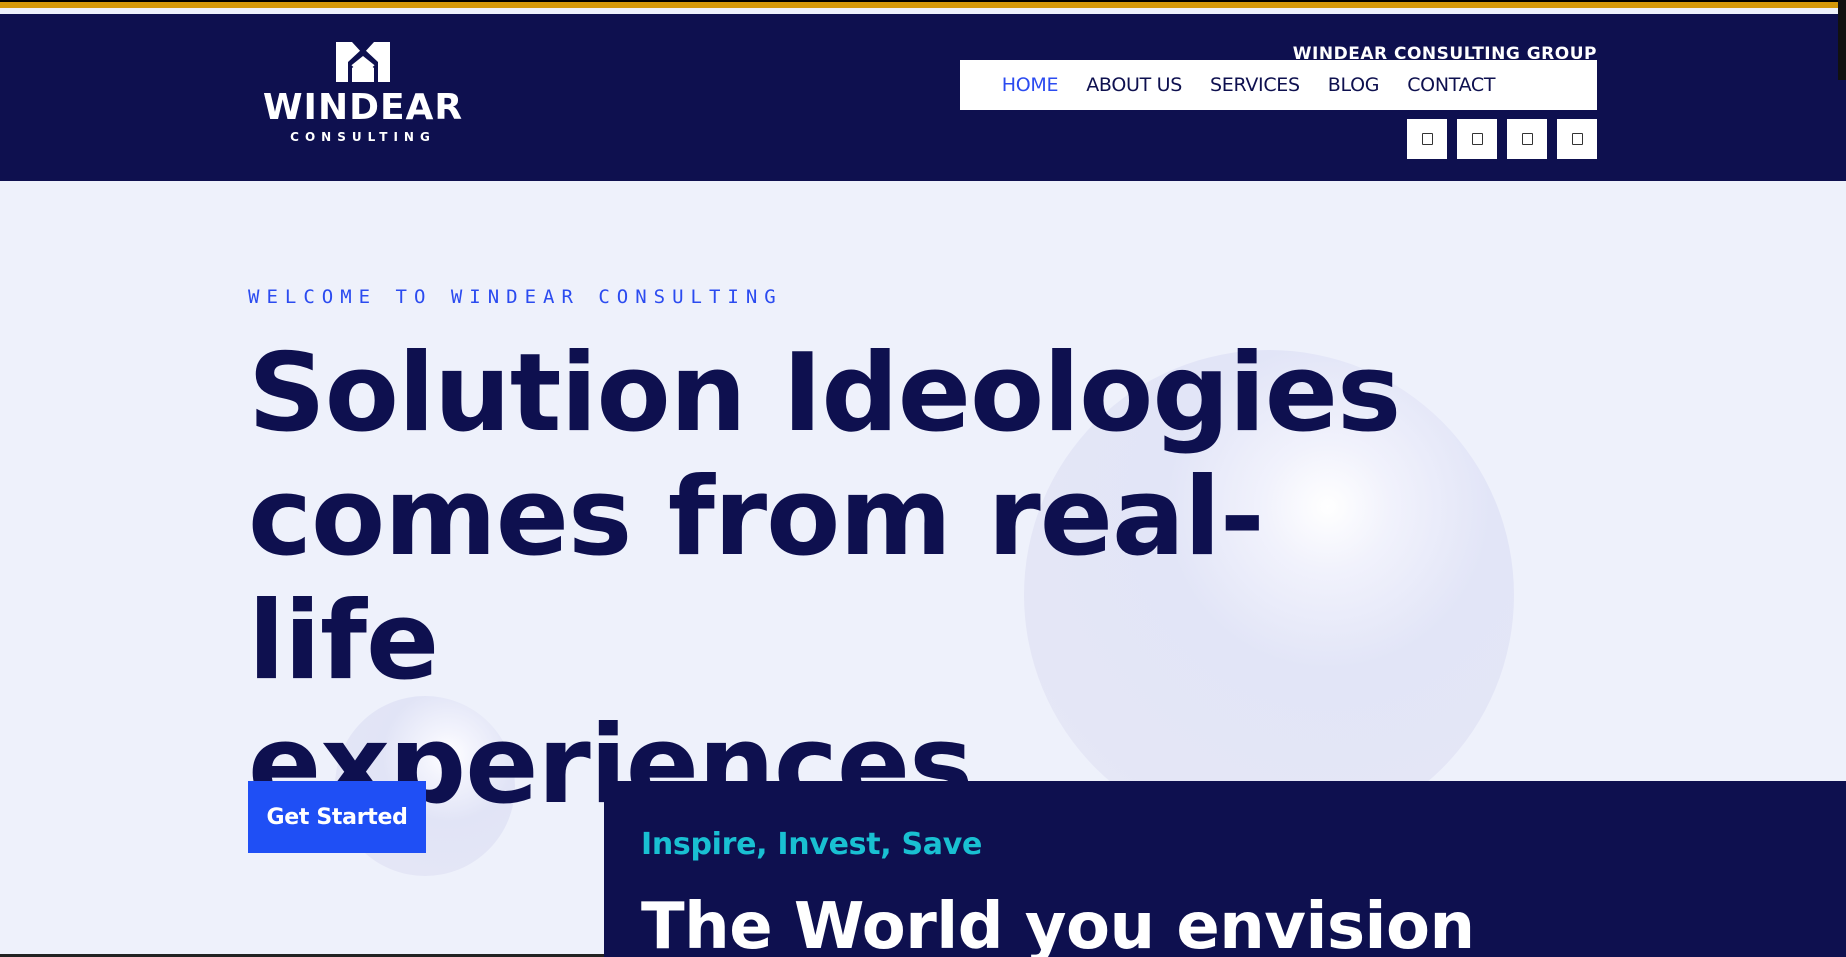 The image size is (1846, 957). Describe the element at coordinates (1030, 85) in the screenshot. I see `nav-home: HOME` at that location.